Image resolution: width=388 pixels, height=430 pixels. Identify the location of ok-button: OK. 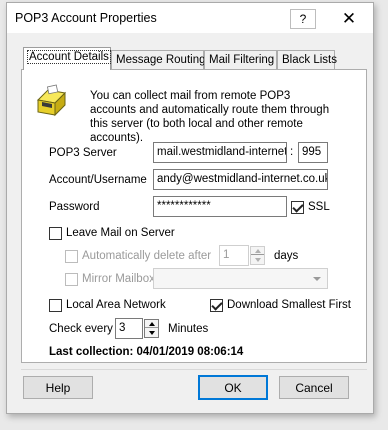
(233, 387).